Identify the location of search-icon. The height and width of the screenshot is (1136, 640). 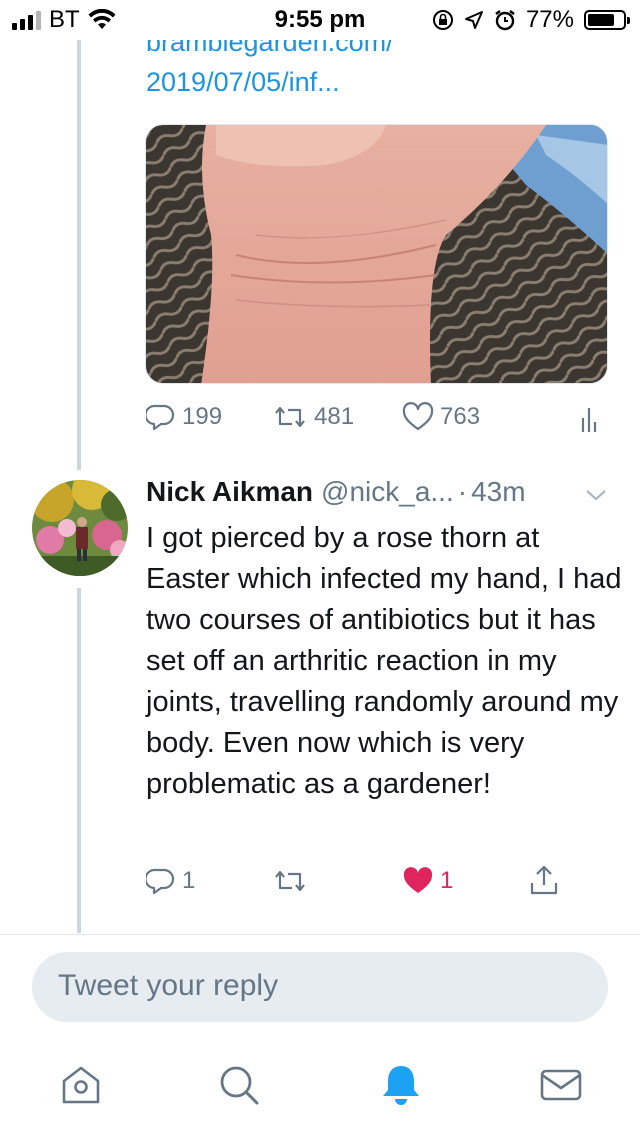
(239, 1085).